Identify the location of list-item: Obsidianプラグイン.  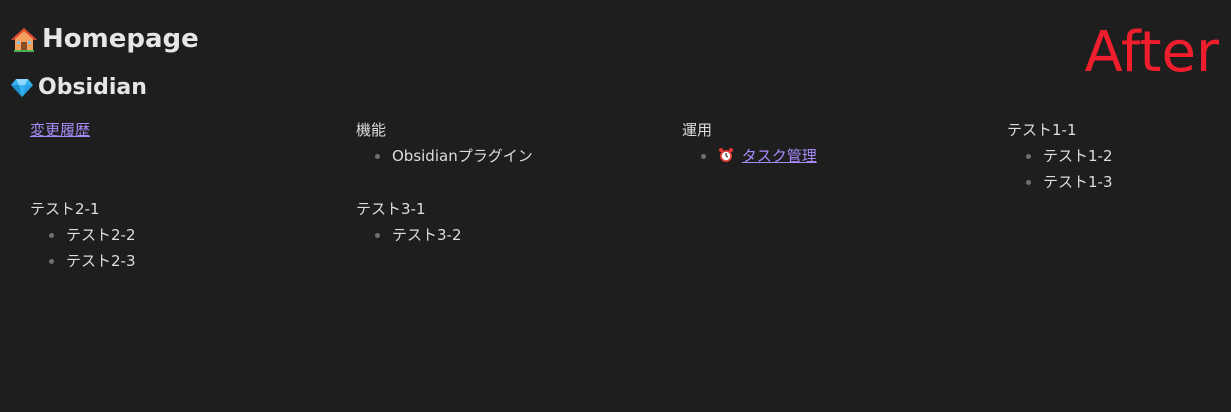
(444, 156).